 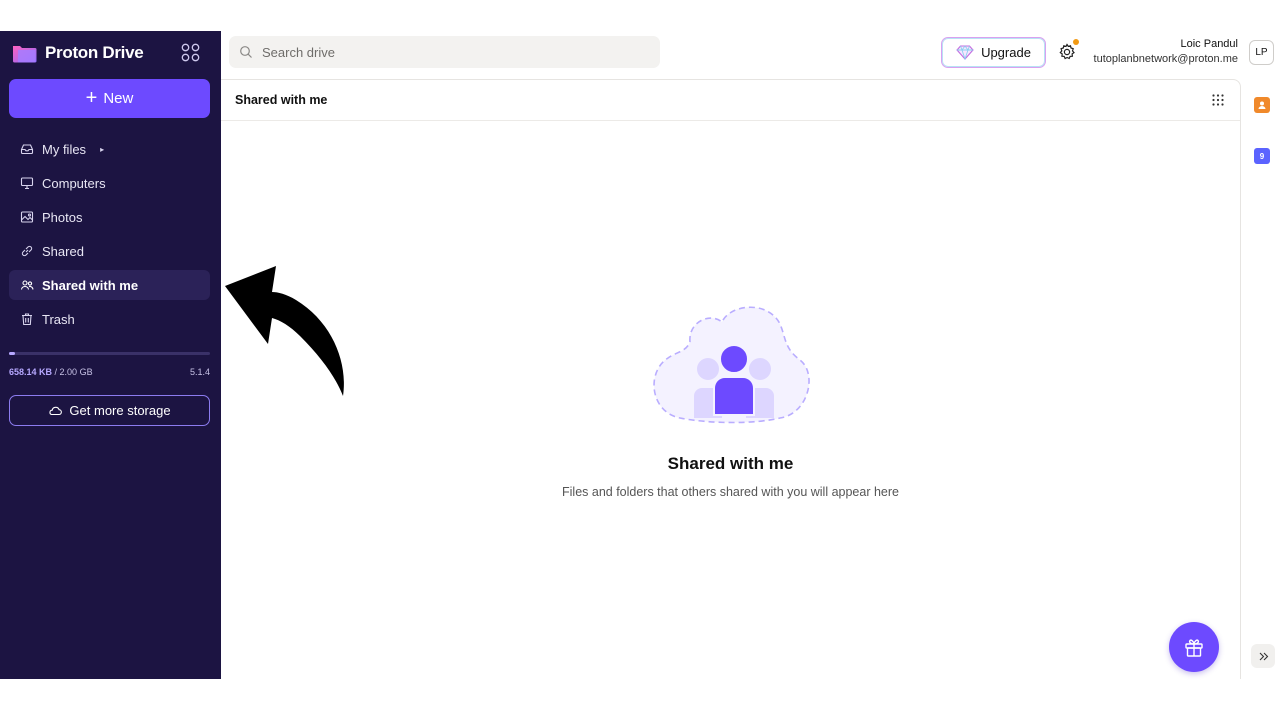 What do you see at coordinates (118, 98) in the screenshot?
I see `new-button-label: New` at bounding box center [118, 98].